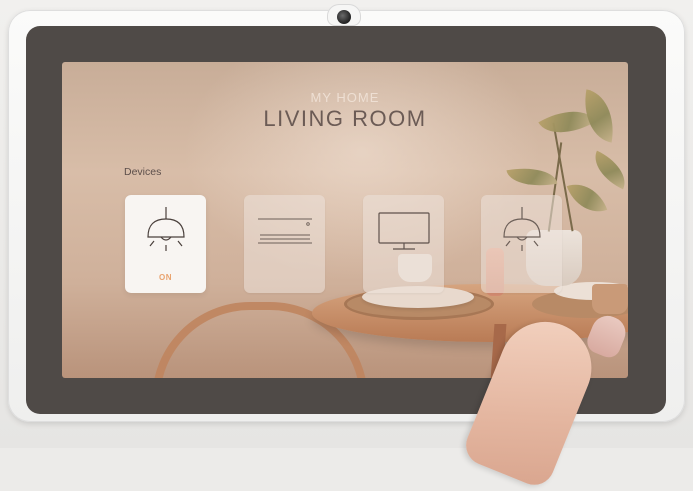 The height and width of the screenshot is (491, 693). What do you see at coordinates (404, 231) in the screenshot?
I see `tv-icon` at bounding box center [404, 231].